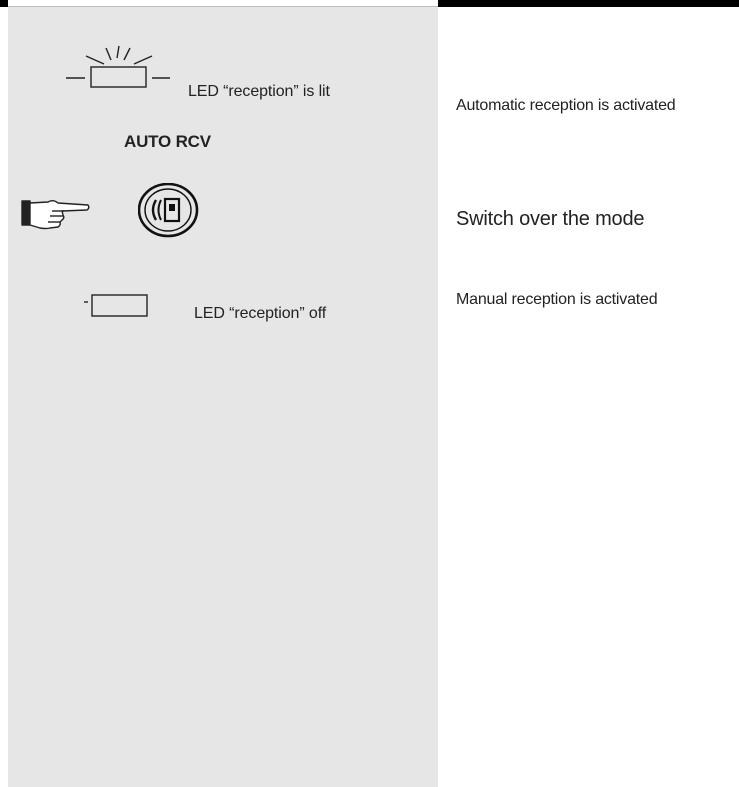  I want to click on led-lit-icon, so click(118, 66).